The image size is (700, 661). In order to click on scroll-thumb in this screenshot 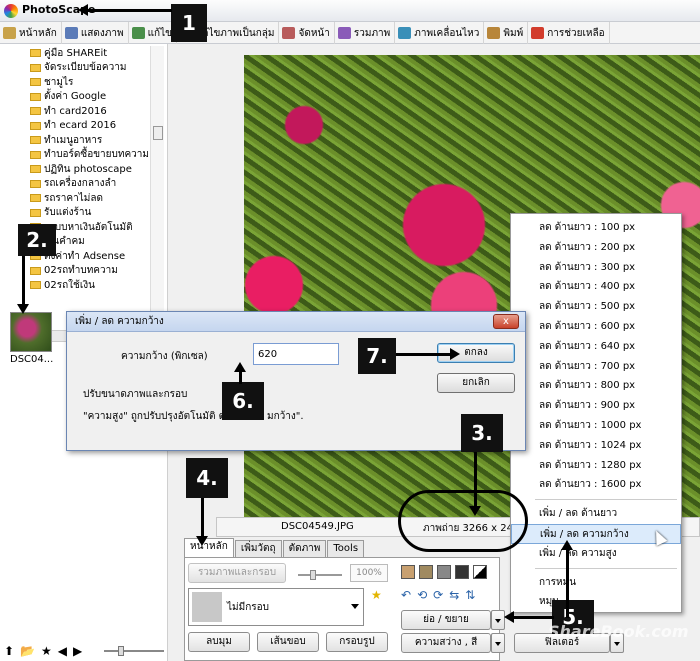, I will do `click(158, 133)`.